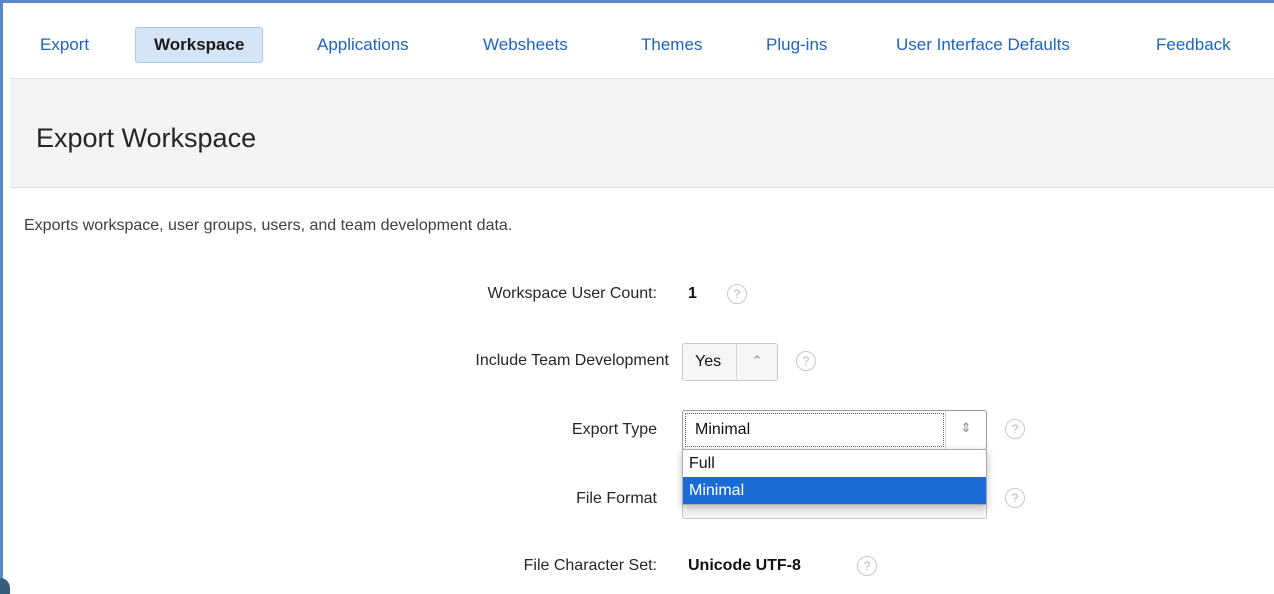 This screenshot has width=1274, height=594. I want to click on export-type-select: Minimal ⇕, so click(834, 430).